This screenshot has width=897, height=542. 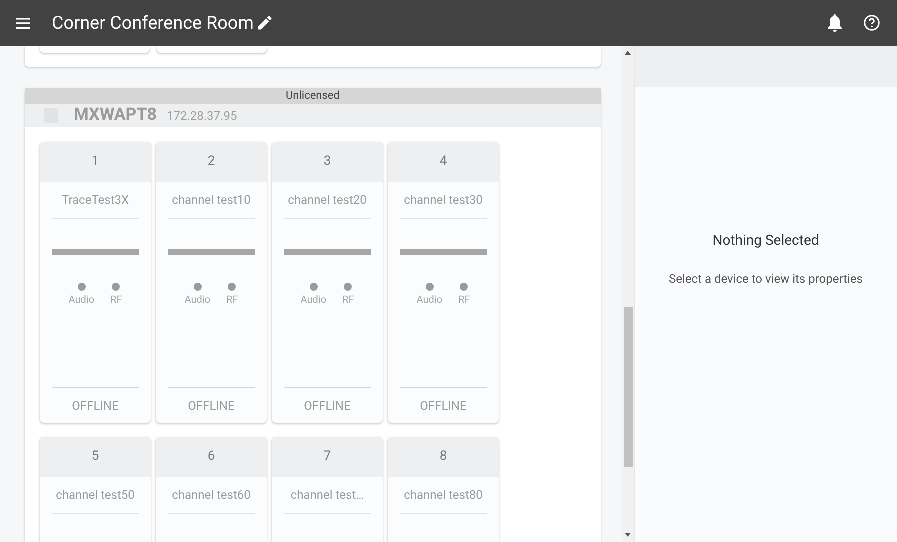 What do you see at coordinates (872, 23) in the screenshot?
I see `help-icon` at bounding box center [872, 23].